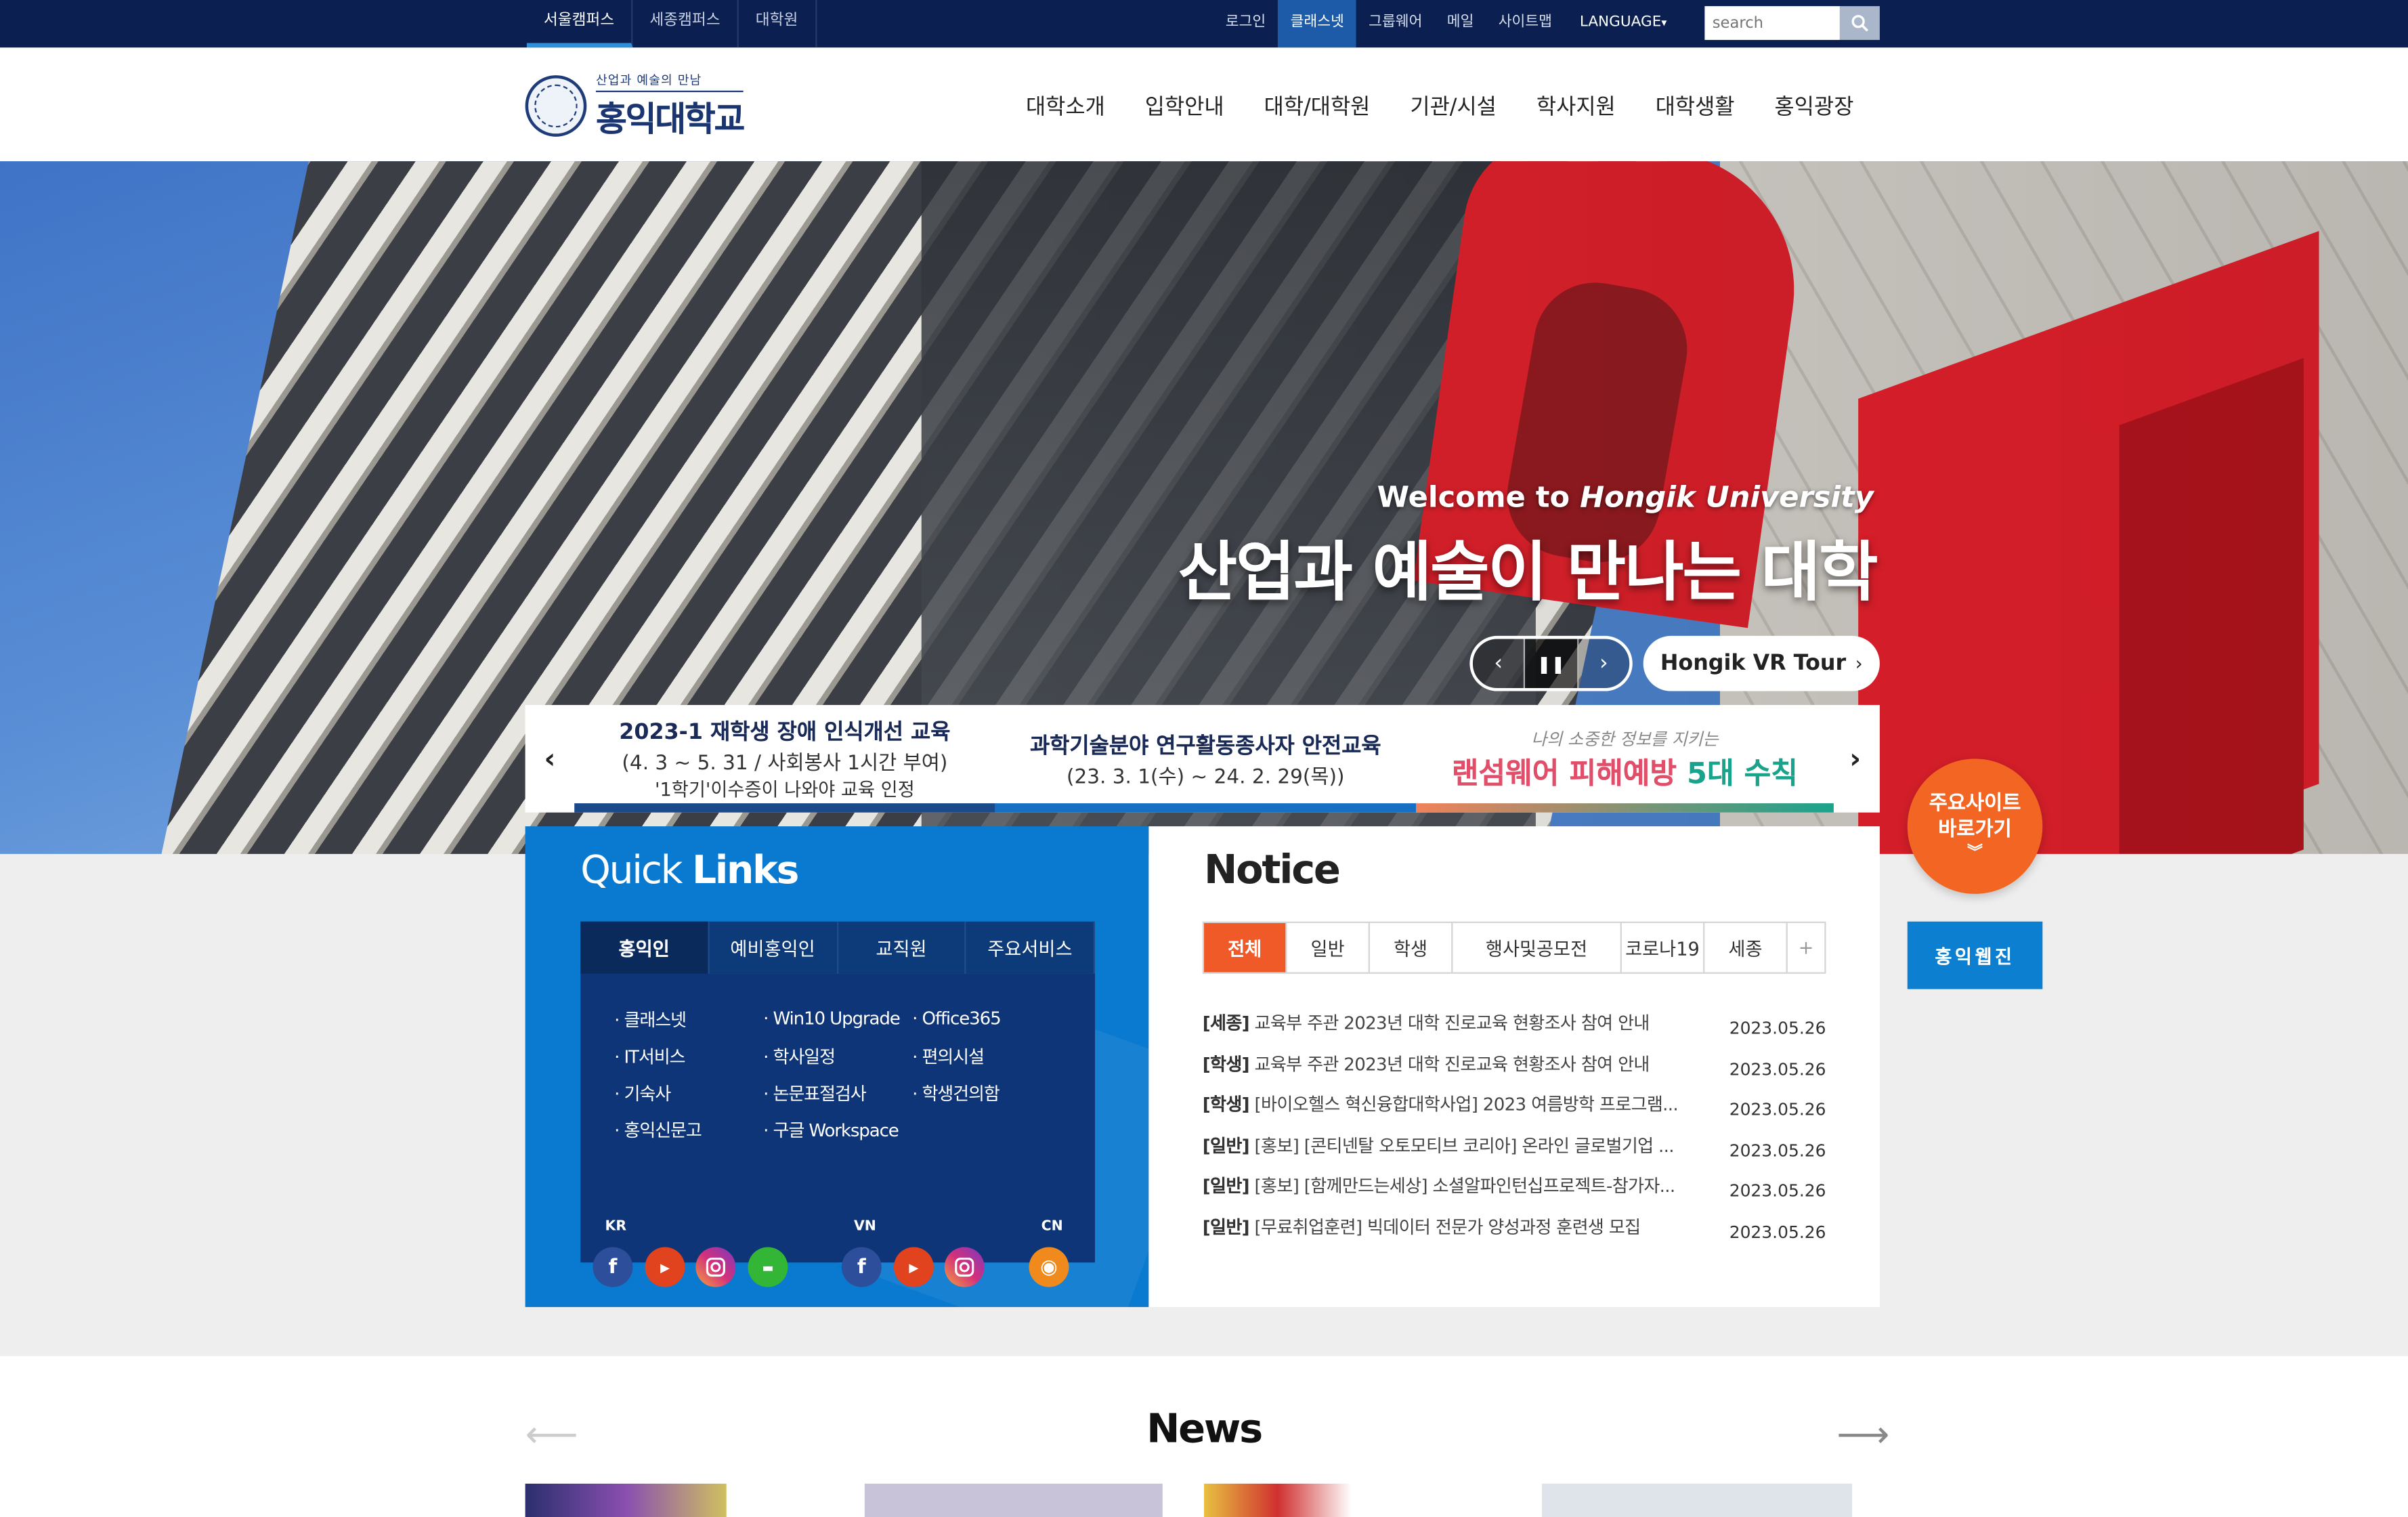 This screenshot has height=1517, width=2408. What do you see at coordinates (773, 947) in the screenshot?
I see `tab-prospective-students: 예비홍익인` at bounding box center [773, 947].